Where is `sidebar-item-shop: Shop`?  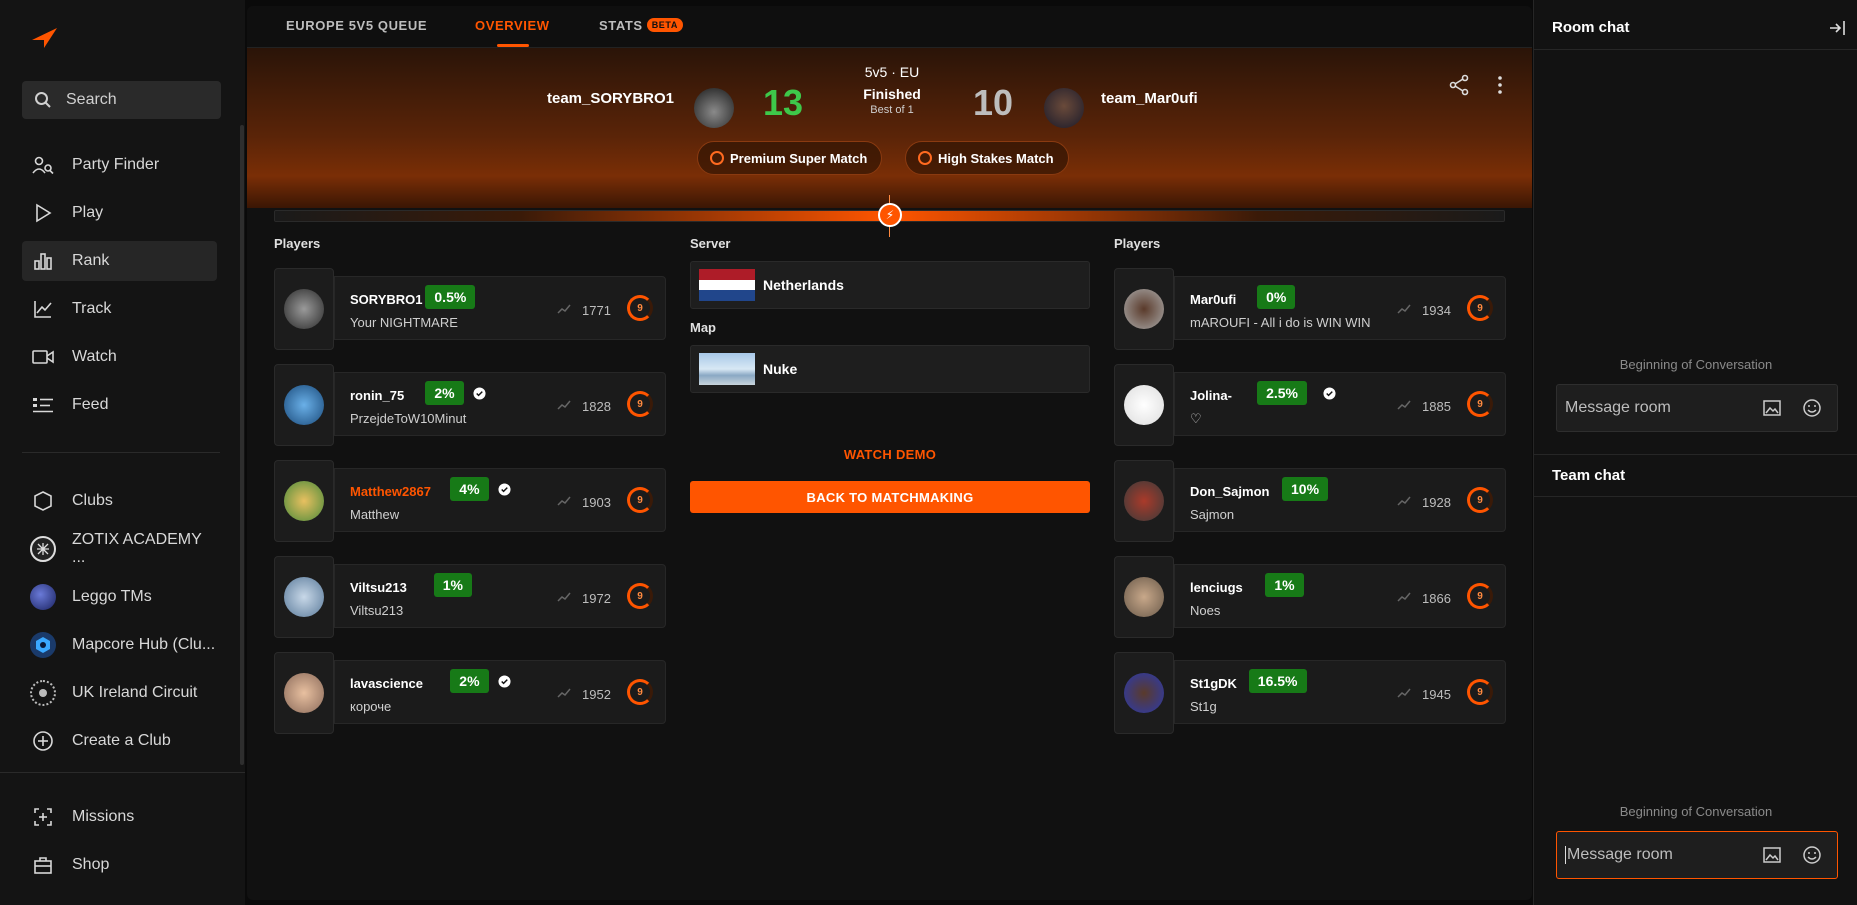 sidebar-item-shop: Shop is located at coordinates (119, 865).